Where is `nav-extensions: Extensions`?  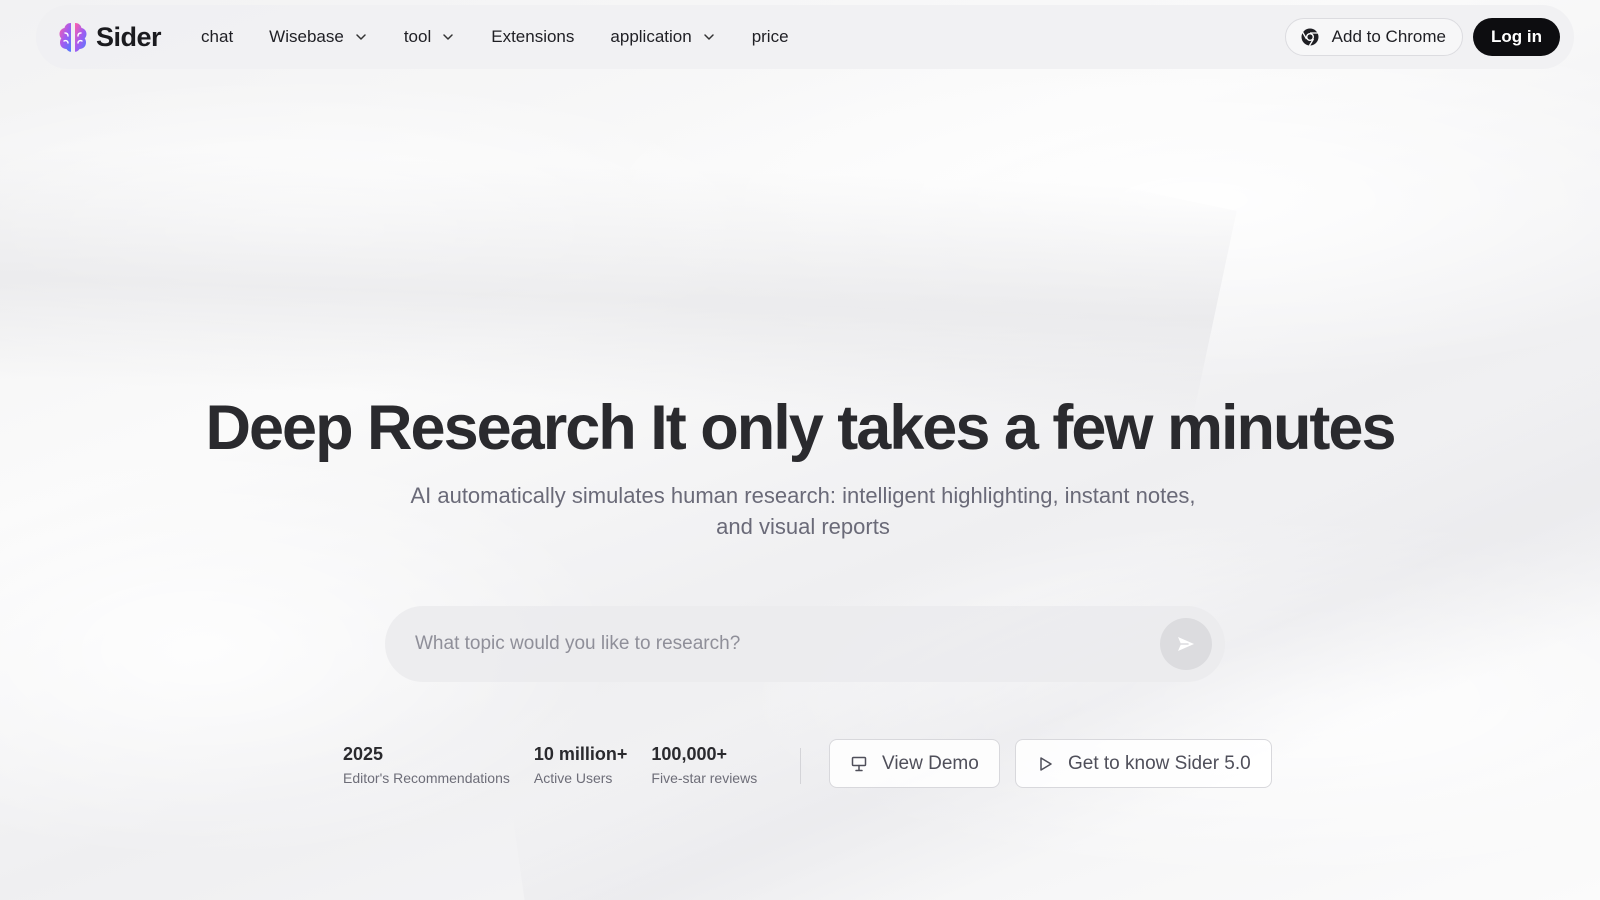 nav-extensions: Extensions is located at coordinates (532, 37).